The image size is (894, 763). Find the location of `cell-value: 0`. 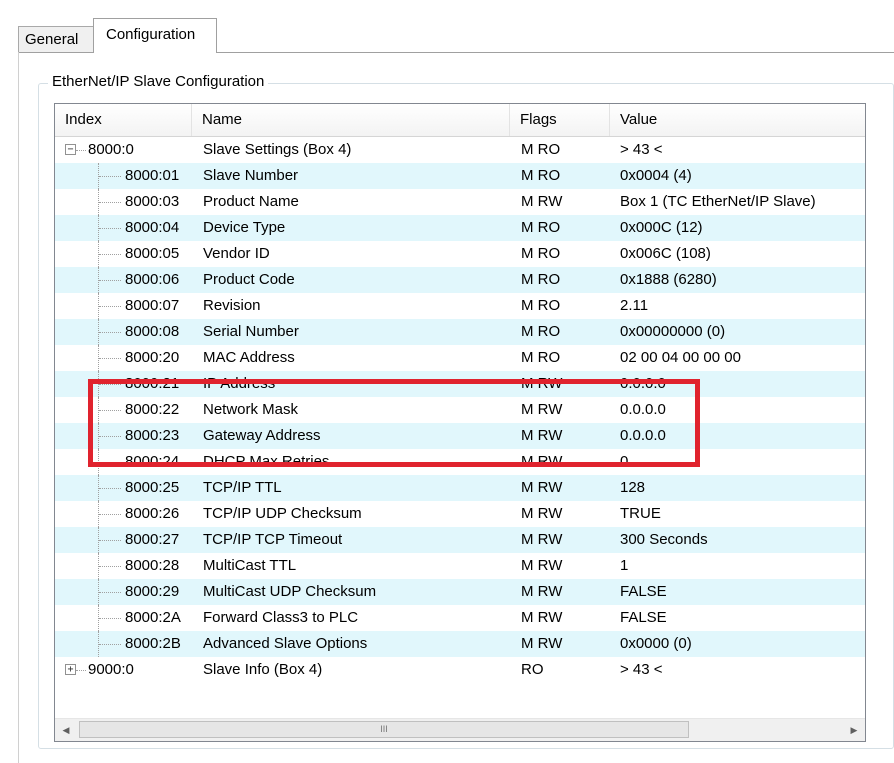

cell-value: 0 is located at coordinates (624, 461).